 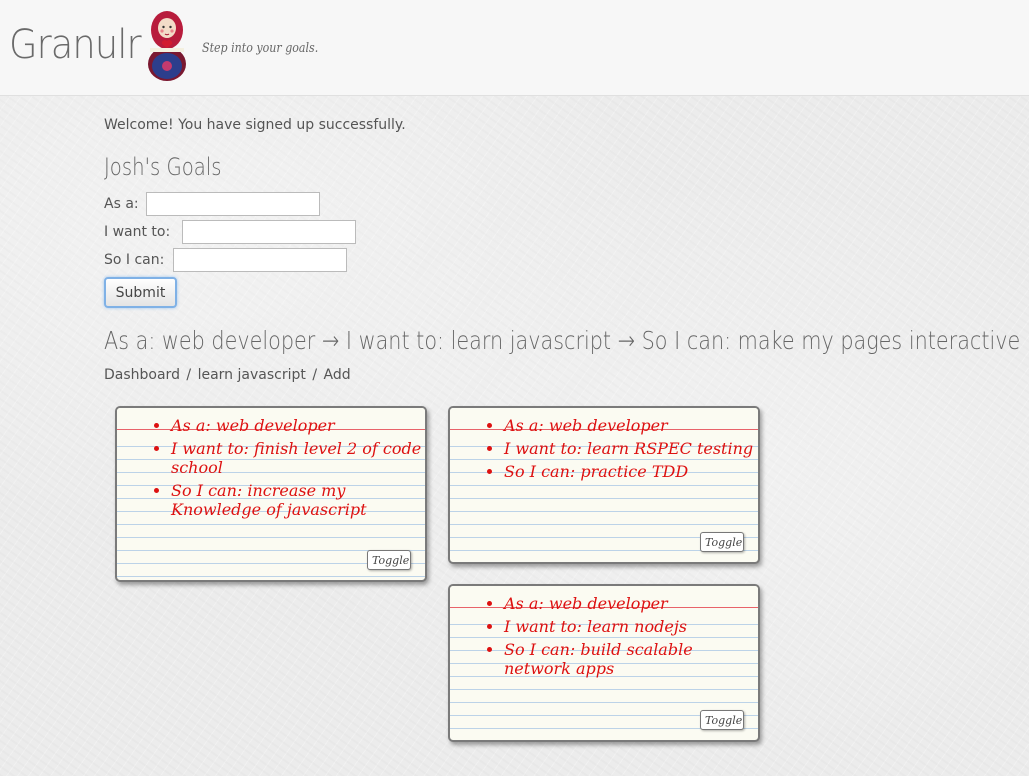 What do you see at coordinates (631, 626) in the screenshot?
I see `card-i-want-to: I want to: learn nodejs` at bounding box center [631, 626].